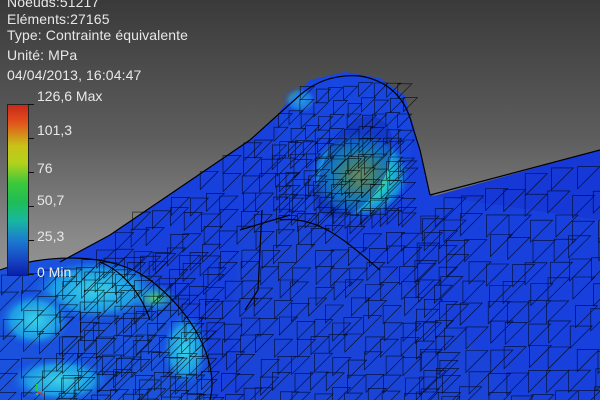  Describe the element at coordinates (98, 35) in the screenshot. I see `result-type: Type: Contrainte équivalente` at that location.